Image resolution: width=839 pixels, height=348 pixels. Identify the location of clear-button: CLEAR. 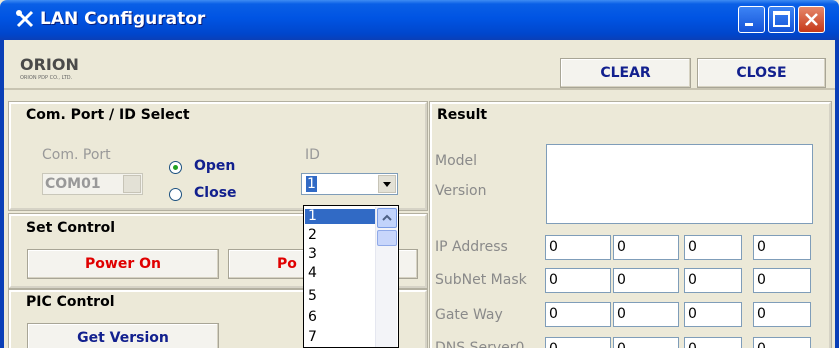
(625, 73).